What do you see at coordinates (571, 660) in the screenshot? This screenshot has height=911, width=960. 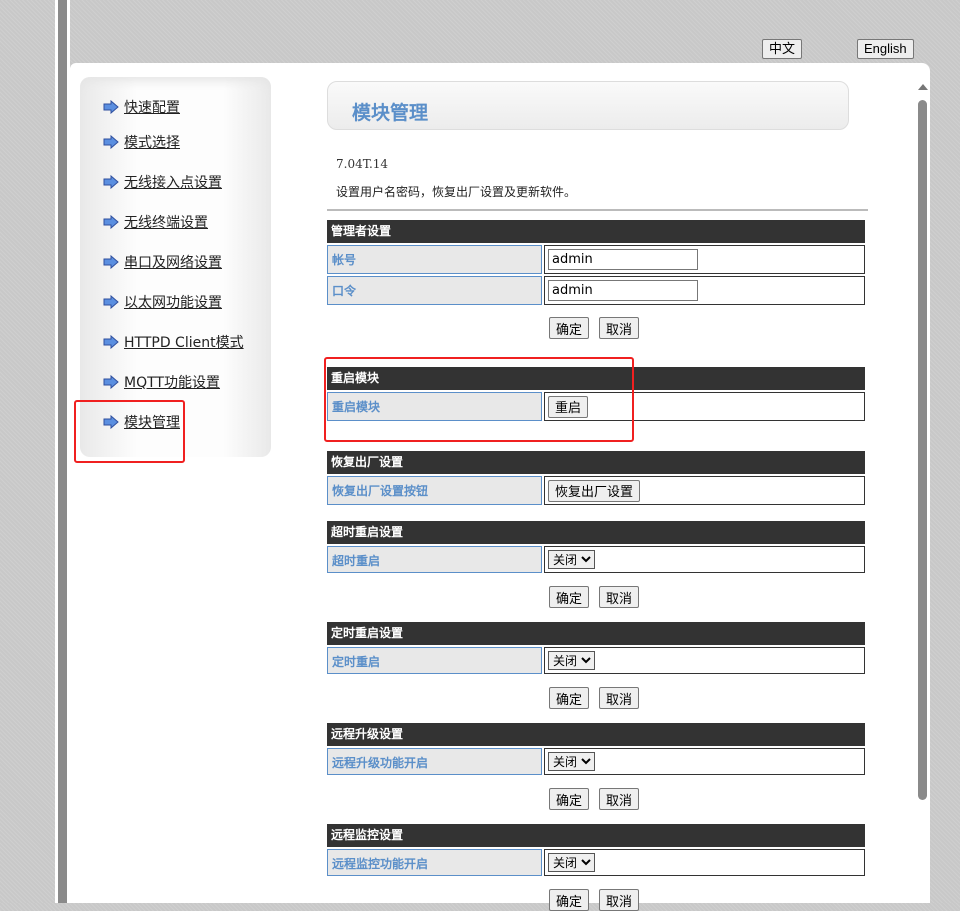 I see `timed-select: 关闭` at bounding box center [571, 660].